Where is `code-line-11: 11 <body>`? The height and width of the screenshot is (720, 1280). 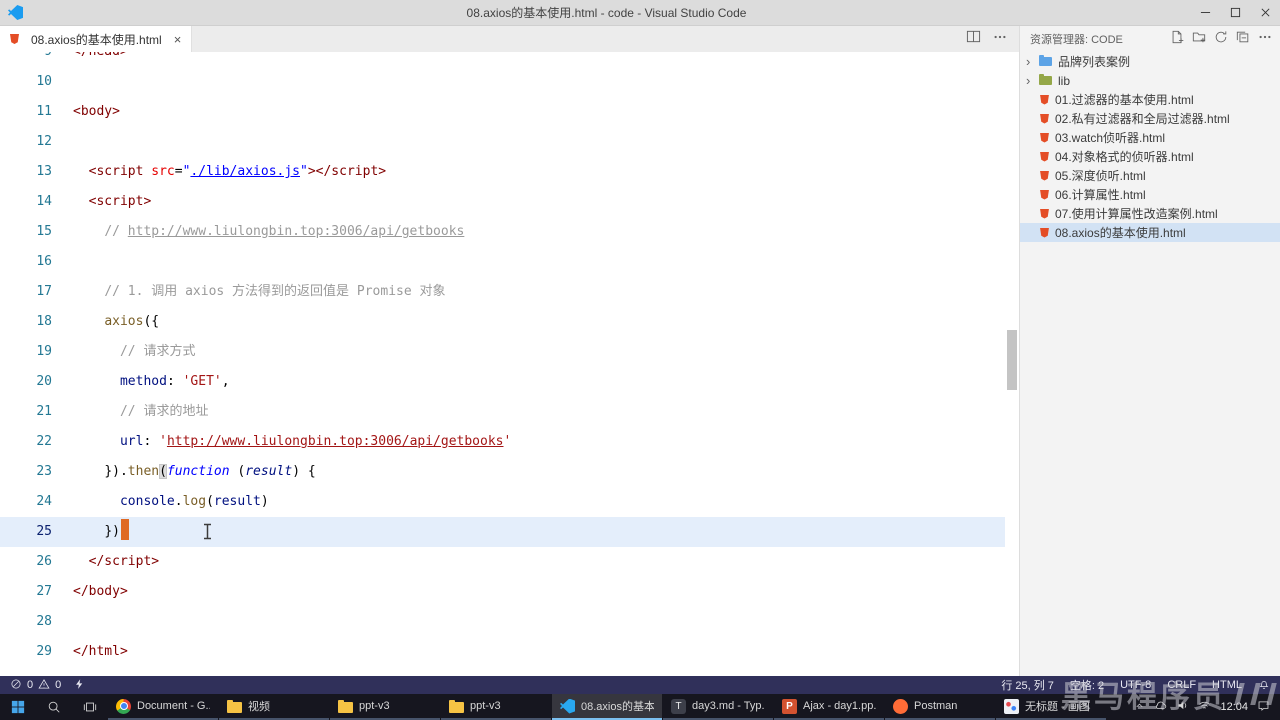
code-line-11: 11 <body> is located at coordinates (502, 112).